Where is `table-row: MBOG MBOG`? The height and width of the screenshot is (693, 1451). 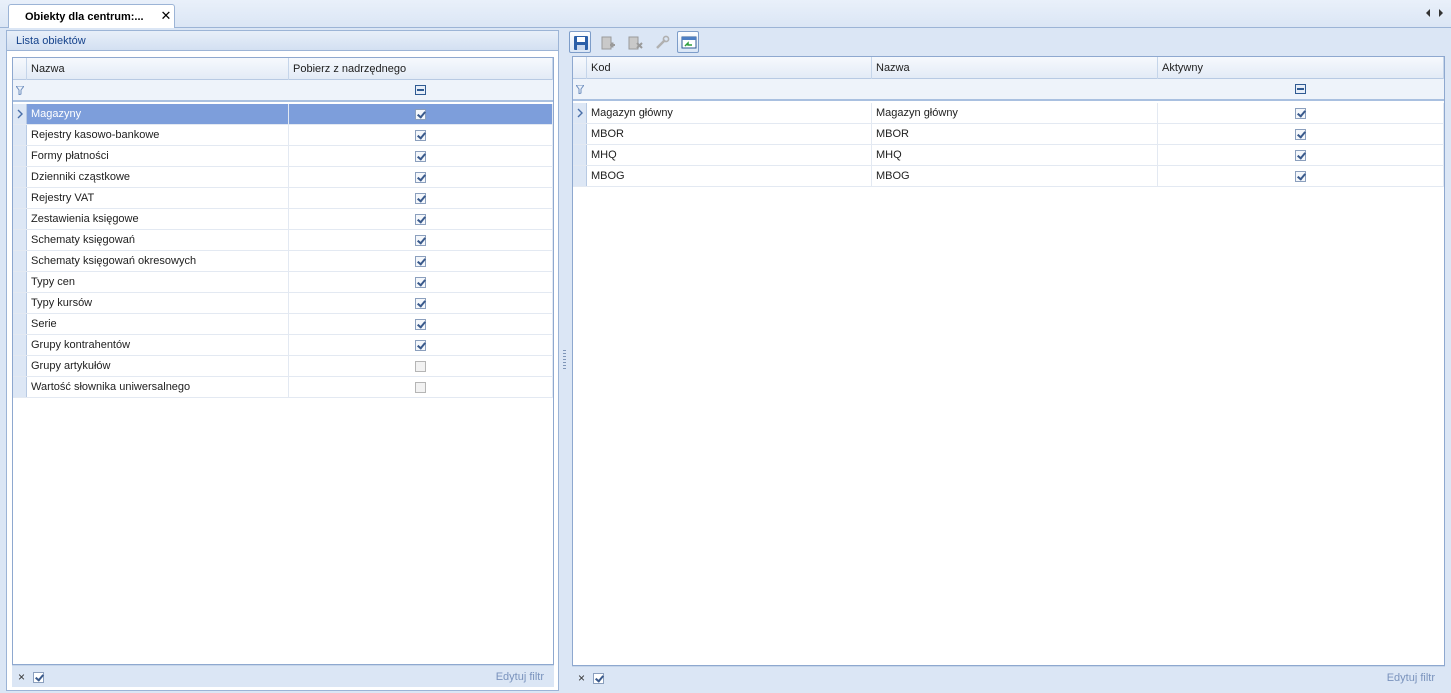 table-row: MBOG MBOG is located at coordinates (1008, 176).